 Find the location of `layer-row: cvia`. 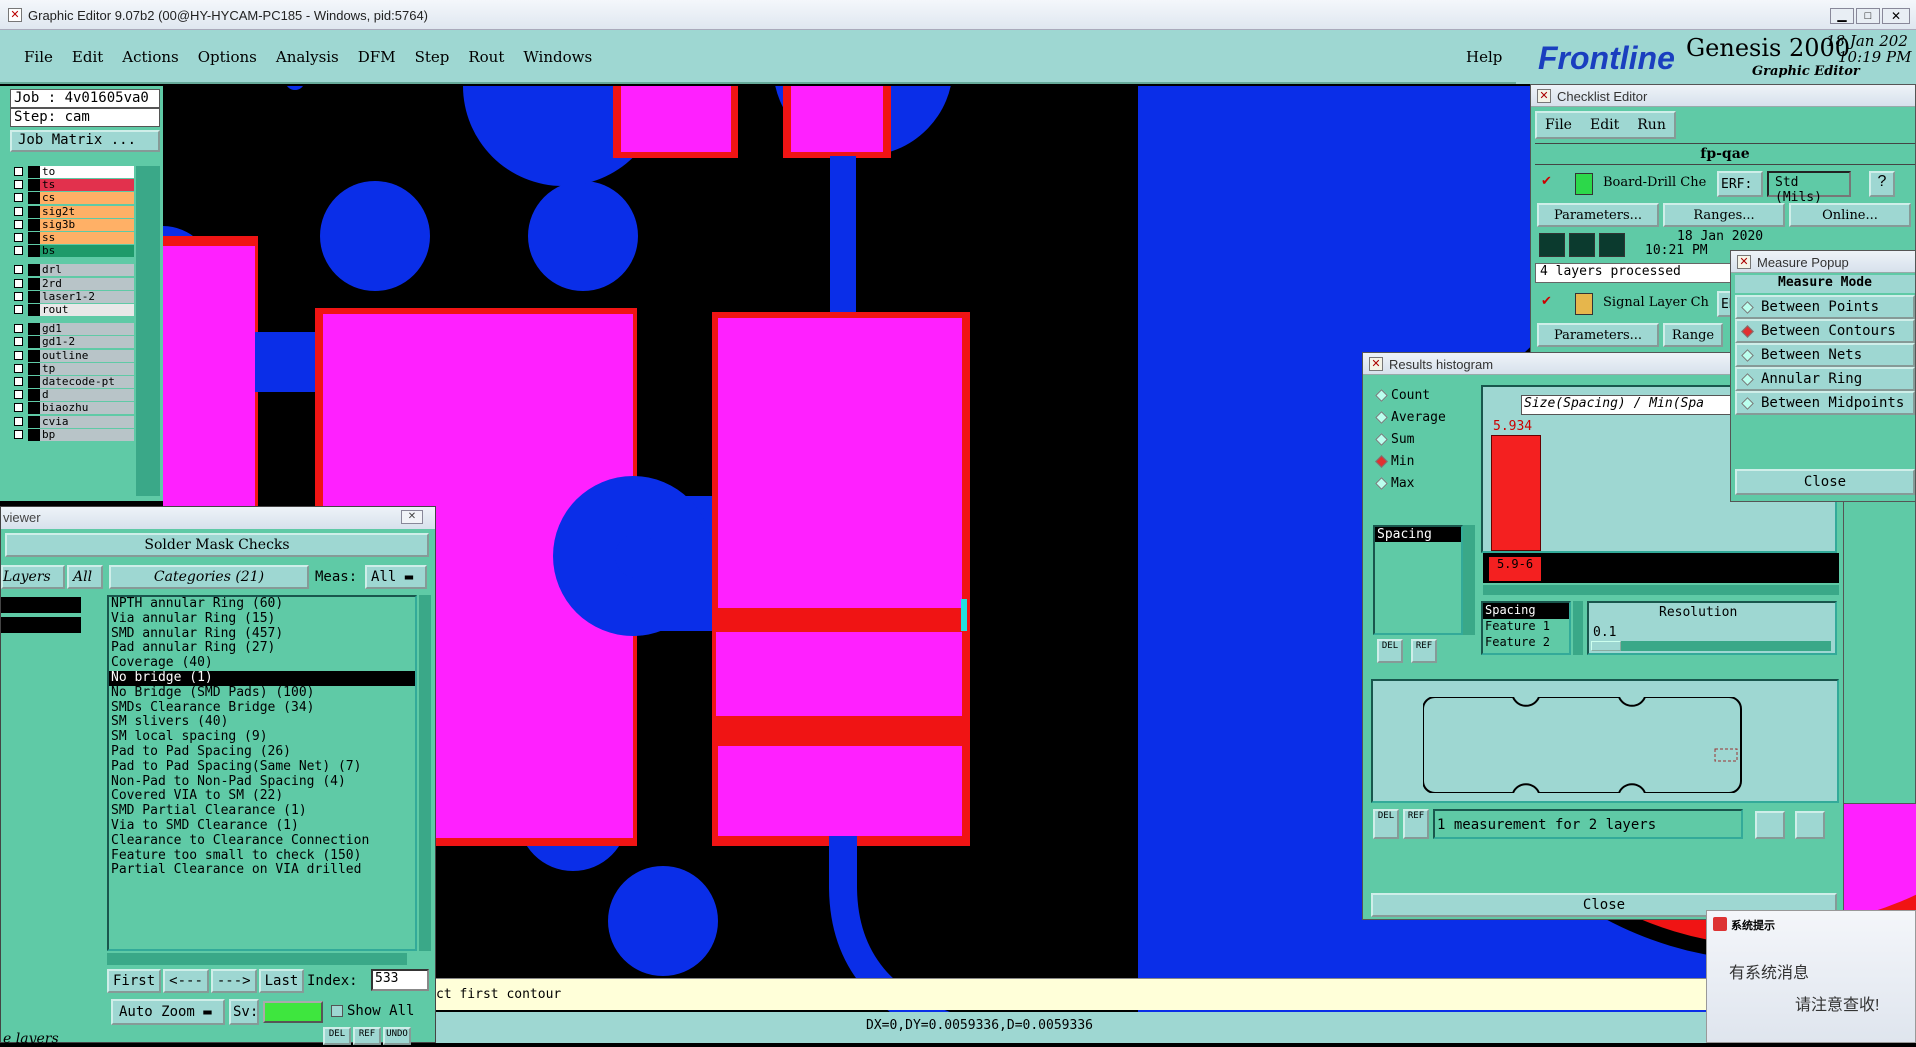

layer-row: cvia is located at coordinates (73, 421).